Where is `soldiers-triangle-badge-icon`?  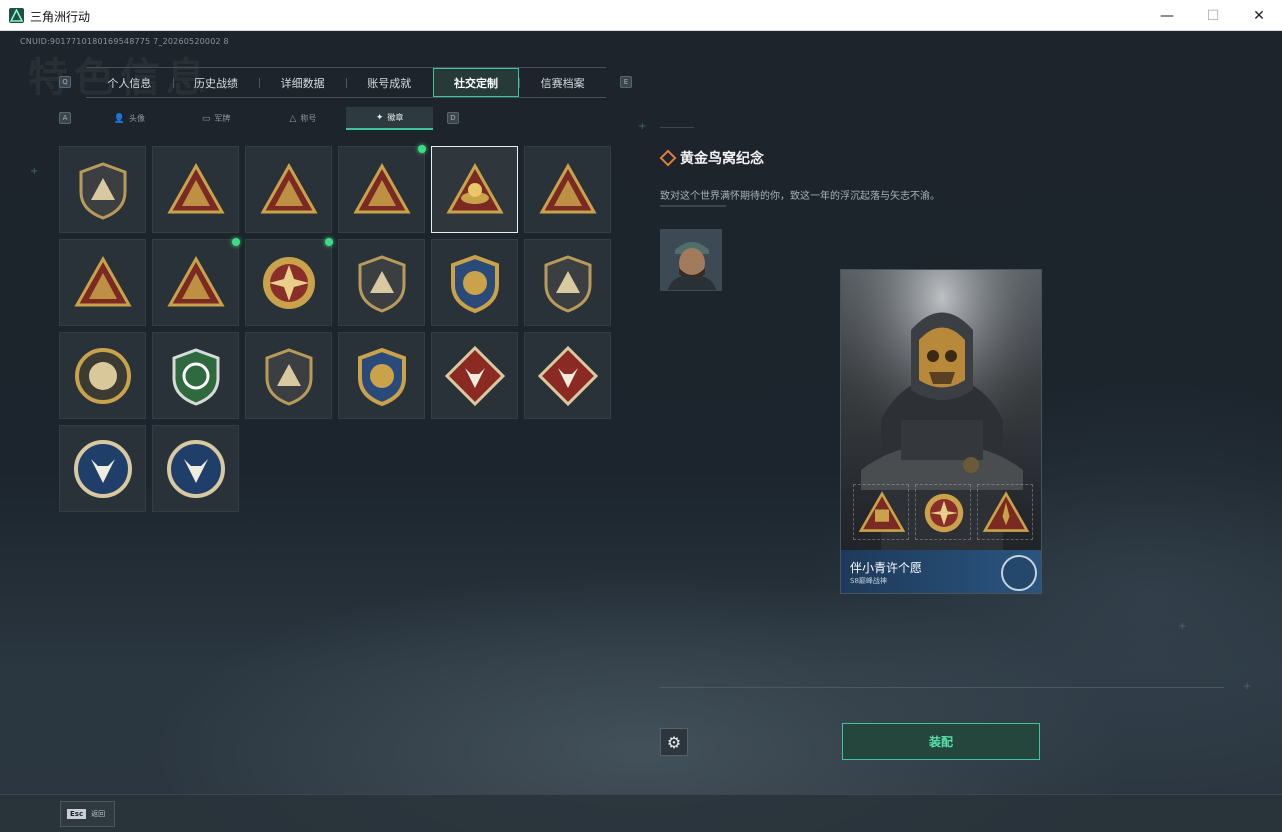
soldiers-triangle-badge-icon is located at coordinates (103, 281).